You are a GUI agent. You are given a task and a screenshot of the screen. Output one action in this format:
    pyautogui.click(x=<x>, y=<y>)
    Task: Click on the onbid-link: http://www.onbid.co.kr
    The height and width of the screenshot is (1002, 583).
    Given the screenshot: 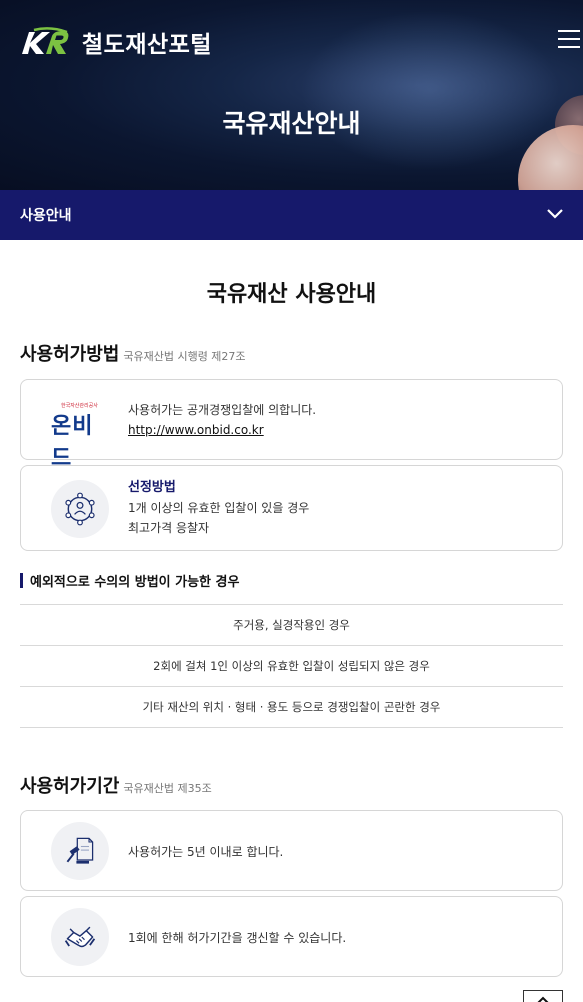 What is the action you would take?
    pyautogui.click(x=196, y=430)
    